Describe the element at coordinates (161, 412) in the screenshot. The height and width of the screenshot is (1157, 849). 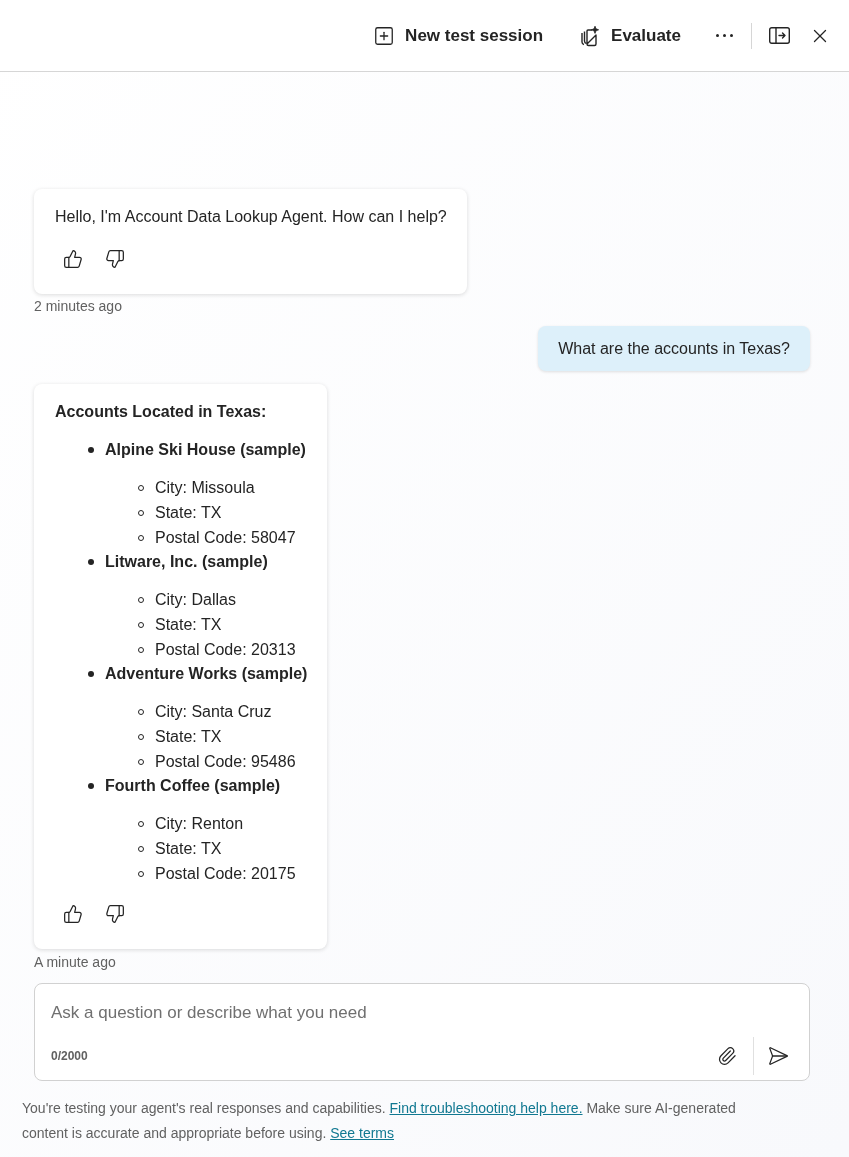
I see `response-heading: Accounts Located in Texas:` at that location.